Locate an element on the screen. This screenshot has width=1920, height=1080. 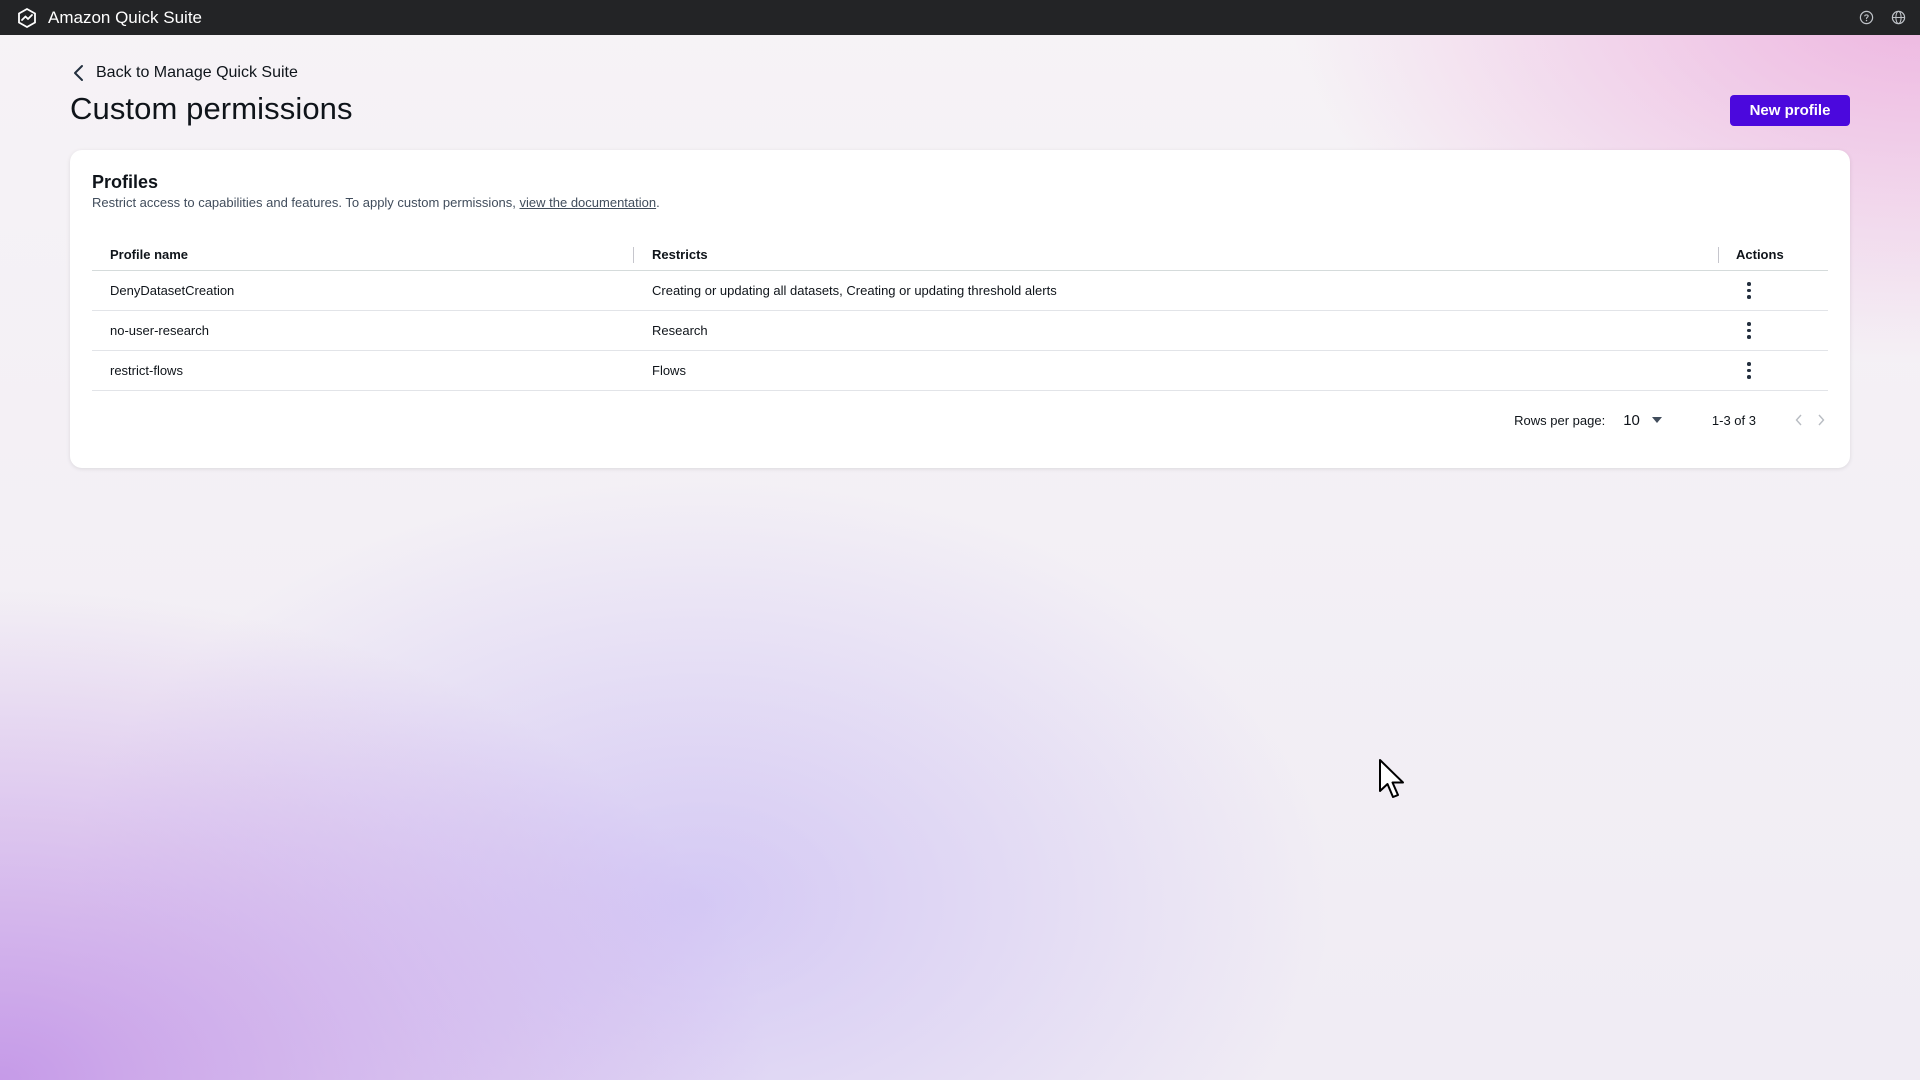
rows-per-page-value: 10 is located at coordinates (1631, 420).